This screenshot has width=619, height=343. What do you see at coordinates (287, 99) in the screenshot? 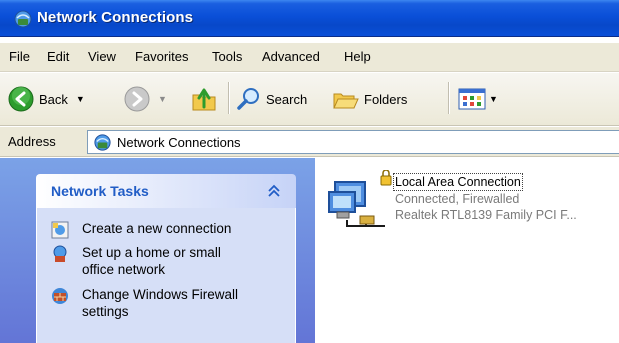
I see `search-label: Search` at bounding box center [287, 99].